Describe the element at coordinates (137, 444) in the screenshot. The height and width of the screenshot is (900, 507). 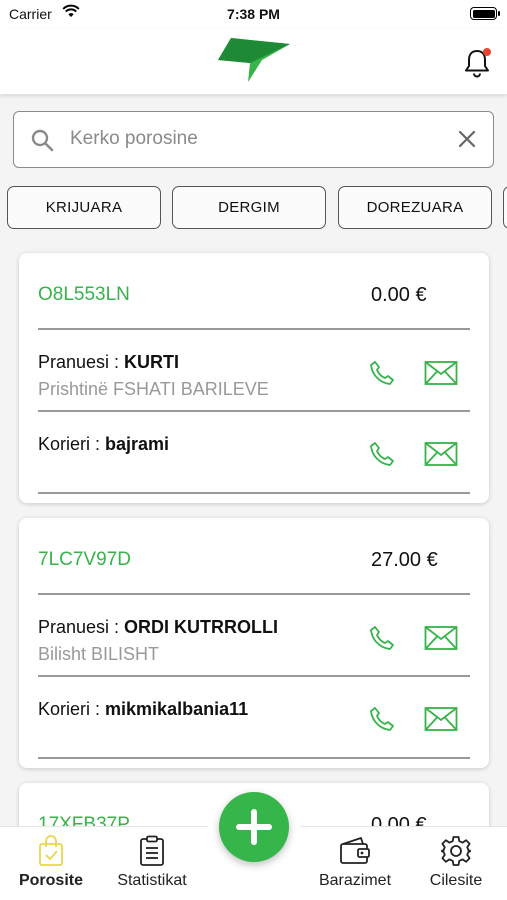
I see `courier-name: bajrami` at that location.